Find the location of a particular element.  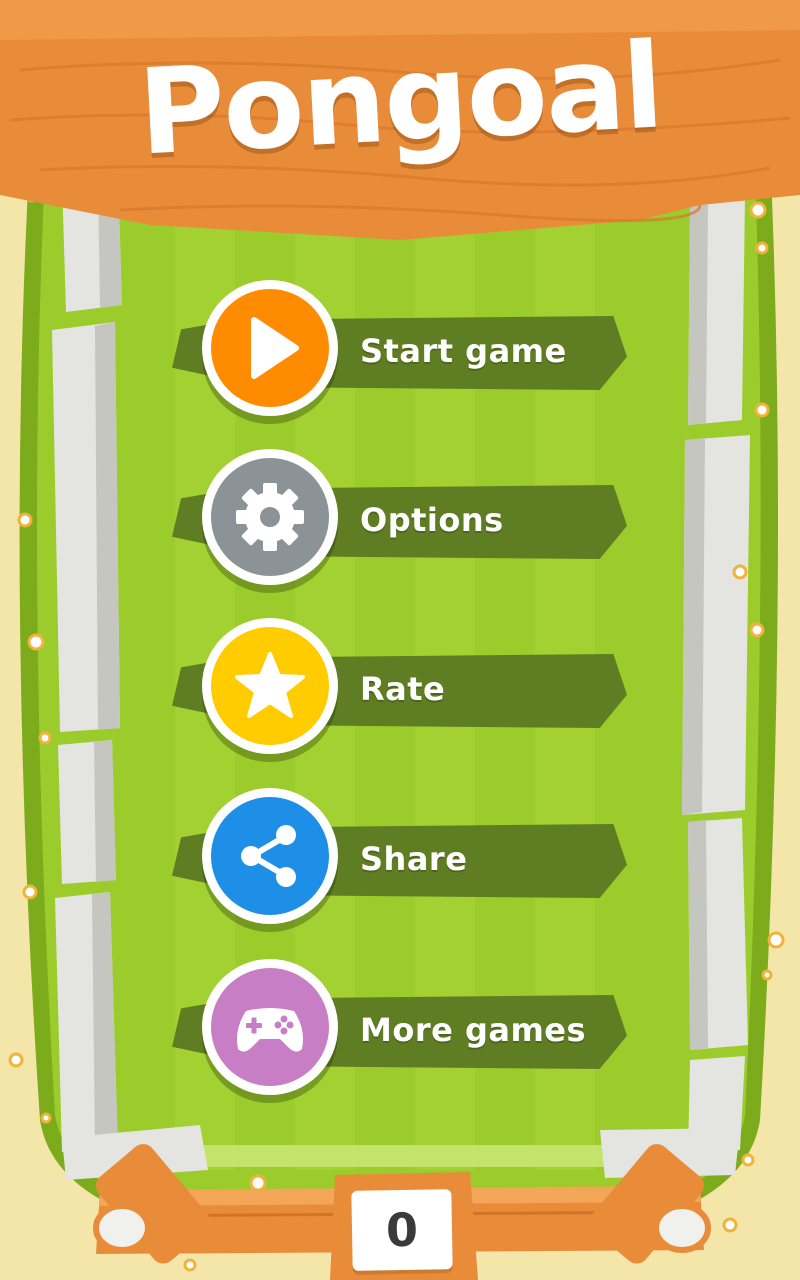

share-icon-badge is located at coordinates (270, 856).